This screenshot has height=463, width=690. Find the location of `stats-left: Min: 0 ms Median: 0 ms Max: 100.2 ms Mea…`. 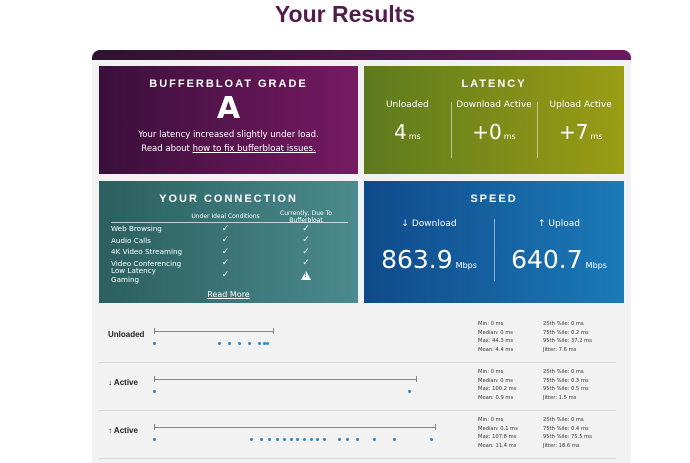

stats-left: Min: 0 ms Median: 0 ms Max: 100.2 ms Mea… is located at coordinates (497, 385).